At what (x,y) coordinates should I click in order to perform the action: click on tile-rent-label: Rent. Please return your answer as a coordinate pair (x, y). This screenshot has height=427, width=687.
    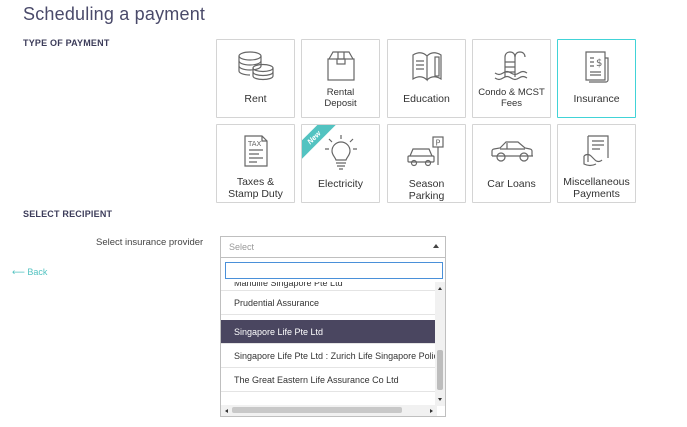
    Looking at the image, I should click on (255, 99).